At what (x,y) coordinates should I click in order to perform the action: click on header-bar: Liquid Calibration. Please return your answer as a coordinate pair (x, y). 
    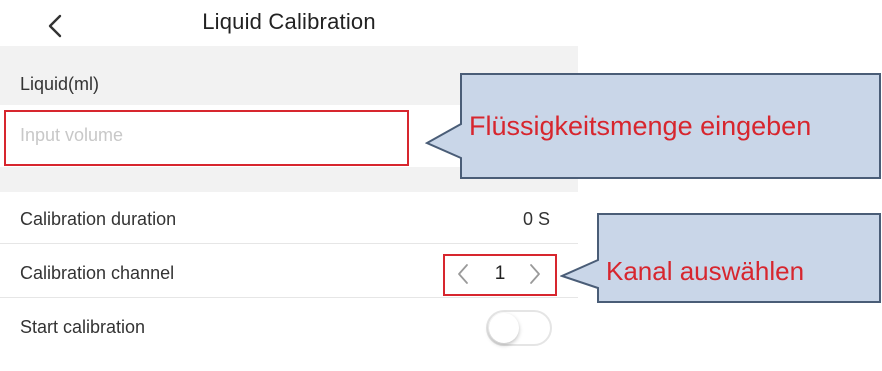
    Looking at the image, I should click on (289, 23).